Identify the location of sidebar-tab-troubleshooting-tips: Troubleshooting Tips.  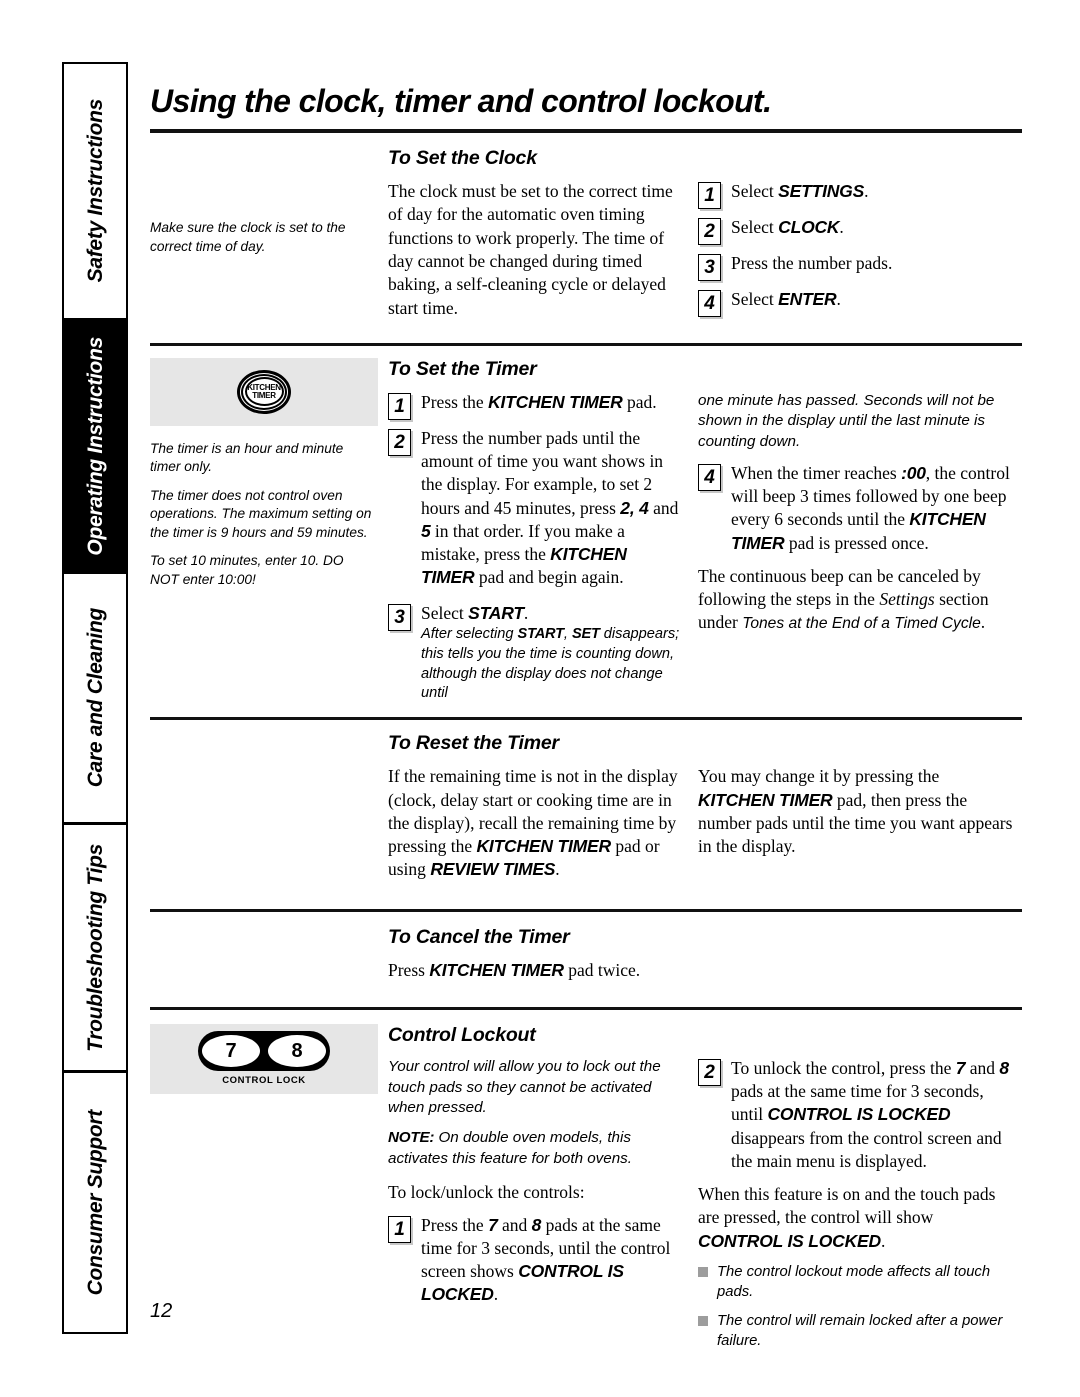
(95, 947).